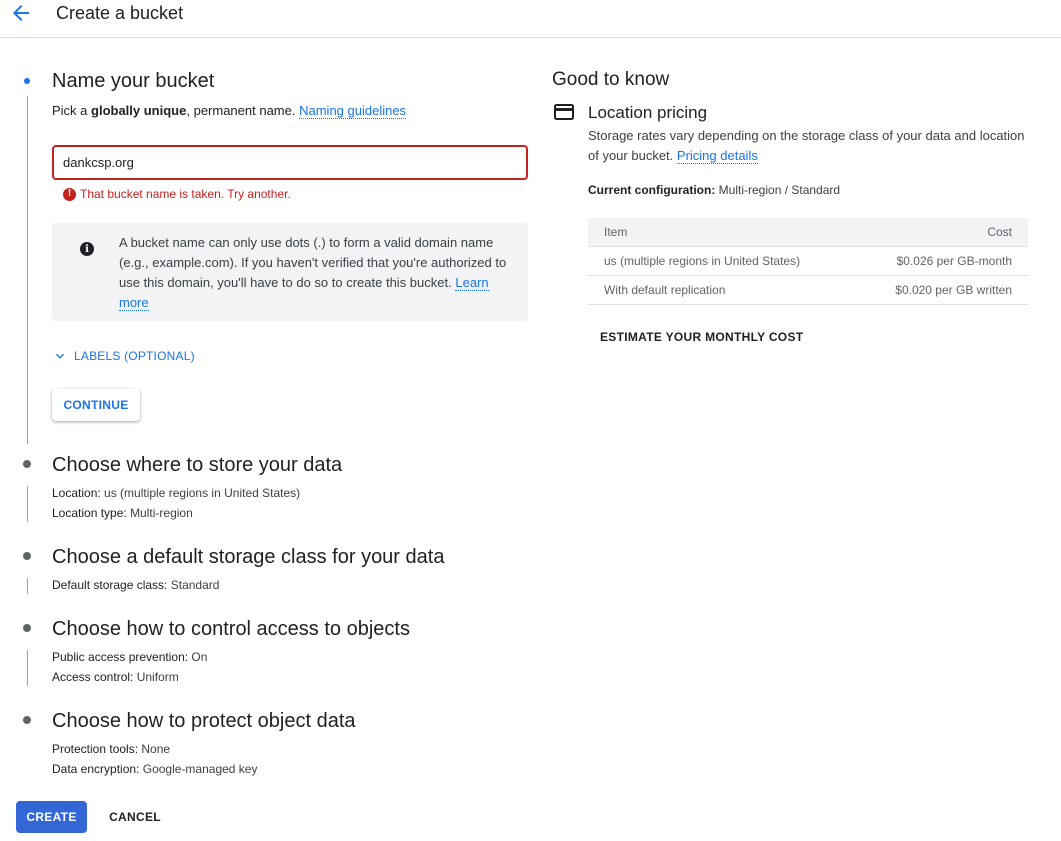 The height and width of the screenshot is (841, 1061). What do you see at coordinates (115, 677) in the screenshot?
I see `access-control-summary: Access control: Uniform` at bounding box center [115, 677].